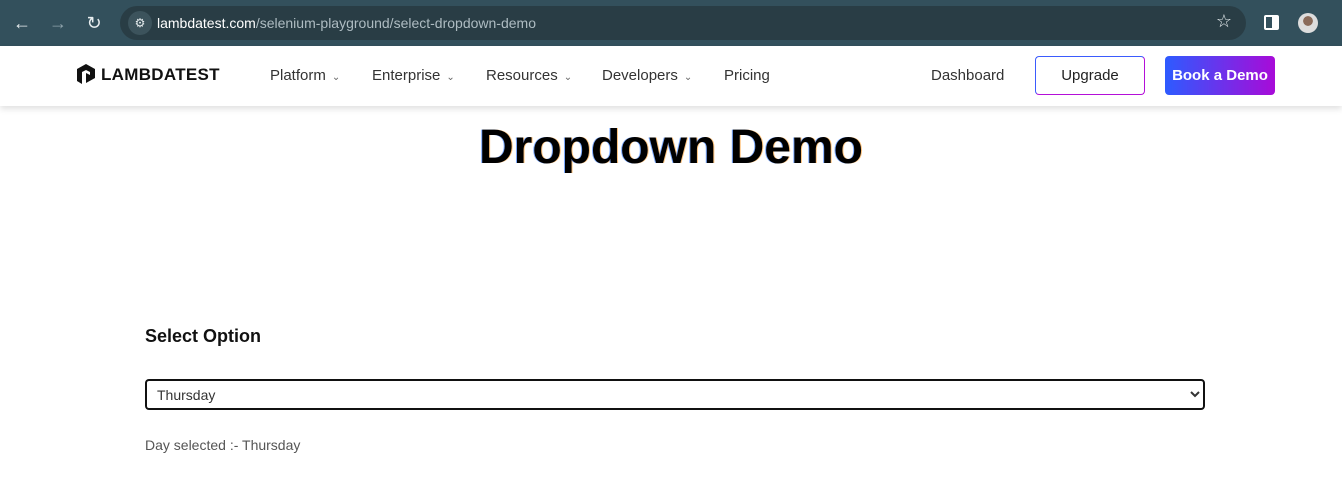  Describe the element at coordinates (140, 23) in the screenshot. I see `site-info-icon: ⚙` at that location.